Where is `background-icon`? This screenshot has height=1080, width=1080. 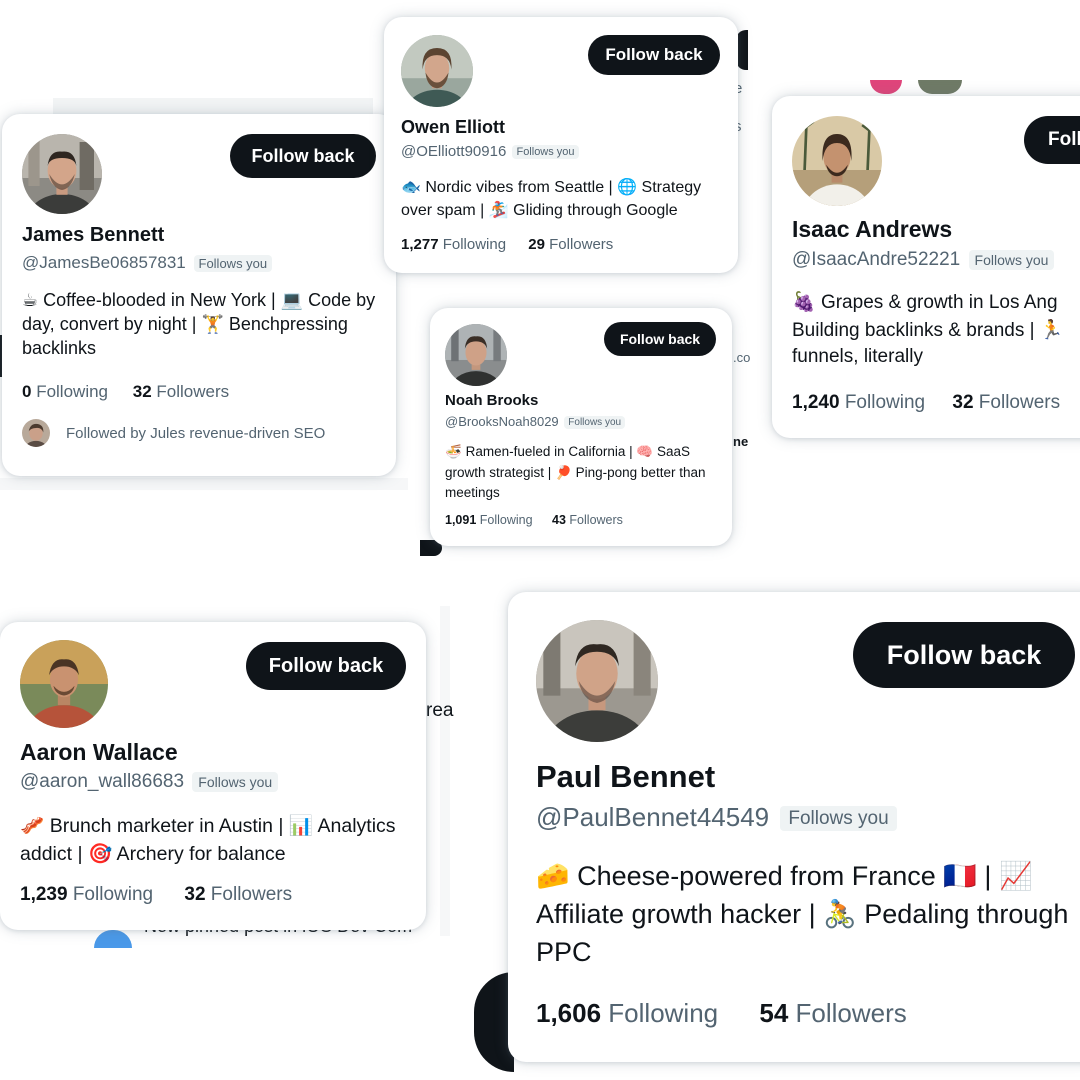
background-icon is located at coordinates (113, 939).